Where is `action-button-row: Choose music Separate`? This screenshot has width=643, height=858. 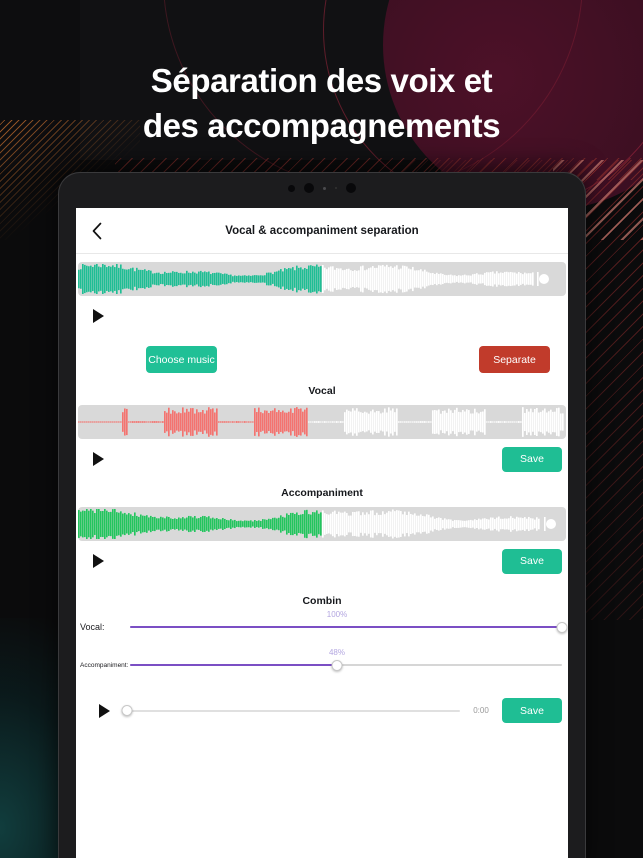
action-button-row: Choose music Separate is located at coordinates (322, 356).